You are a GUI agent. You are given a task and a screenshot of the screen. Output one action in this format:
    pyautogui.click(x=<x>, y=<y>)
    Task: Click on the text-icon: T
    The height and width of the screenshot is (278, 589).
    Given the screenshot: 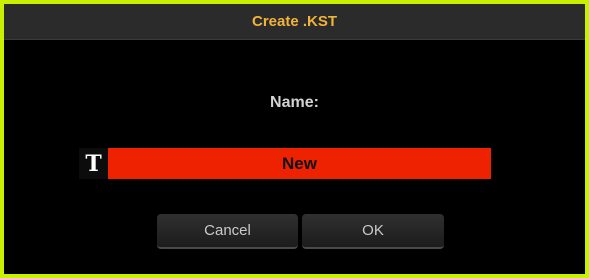 What is the action you would take?
    pyautogui.click(x=93, y=163)
    